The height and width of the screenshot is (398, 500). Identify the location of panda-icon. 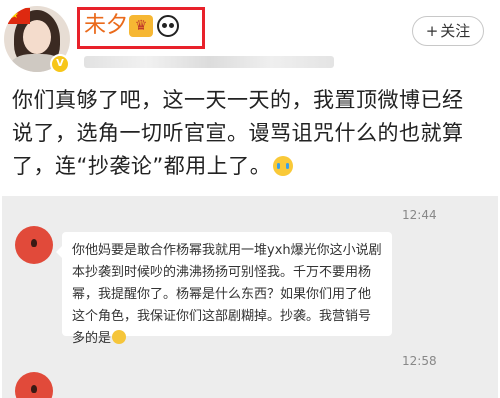
(168, 26).